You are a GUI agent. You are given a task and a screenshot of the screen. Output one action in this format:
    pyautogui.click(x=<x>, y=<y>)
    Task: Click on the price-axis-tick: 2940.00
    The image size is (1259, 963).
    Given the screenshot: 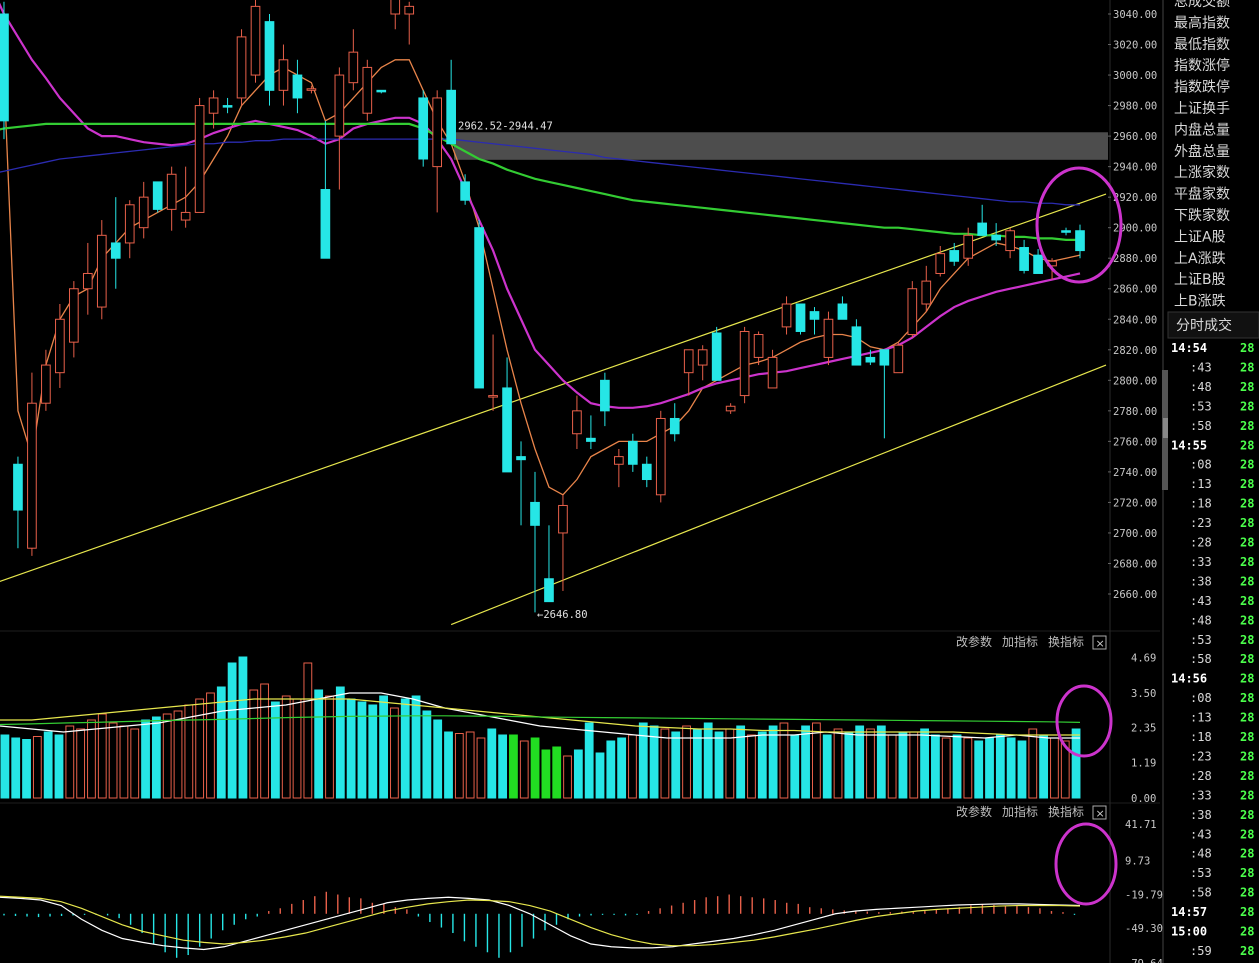 What is the action you would take?
    pyautogui.click(x=1135, y=168)
    